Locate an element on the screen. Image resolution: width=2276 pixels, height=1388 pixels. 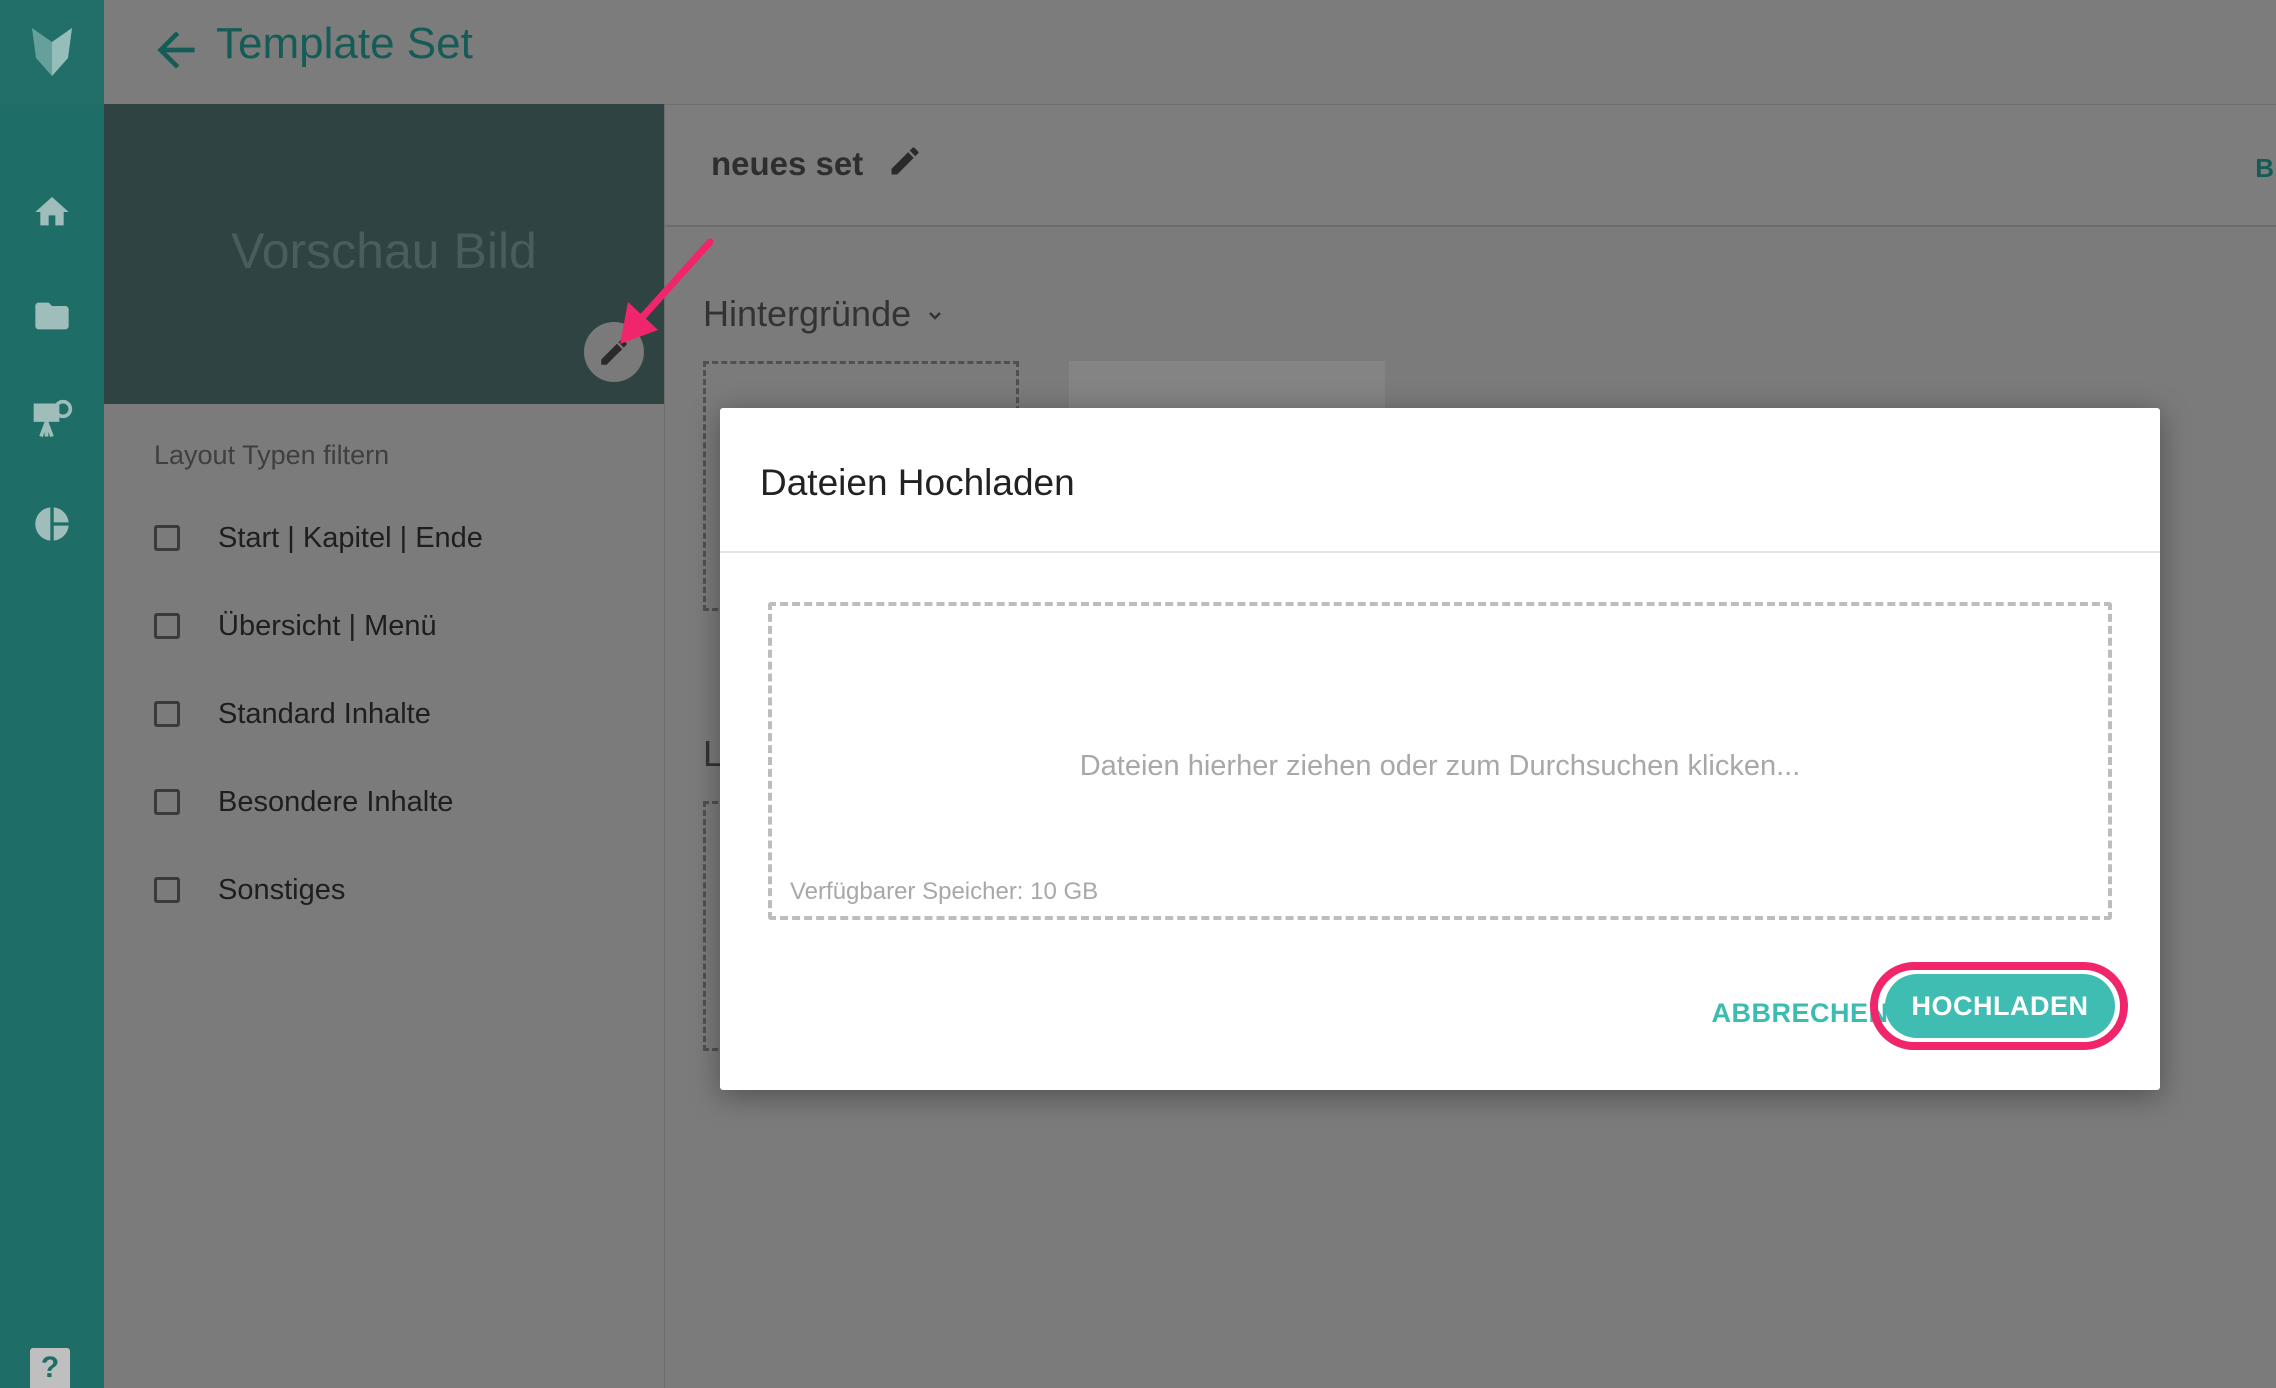
dialog-title: Dateien Hochladen is located at coordinates (917, 482).